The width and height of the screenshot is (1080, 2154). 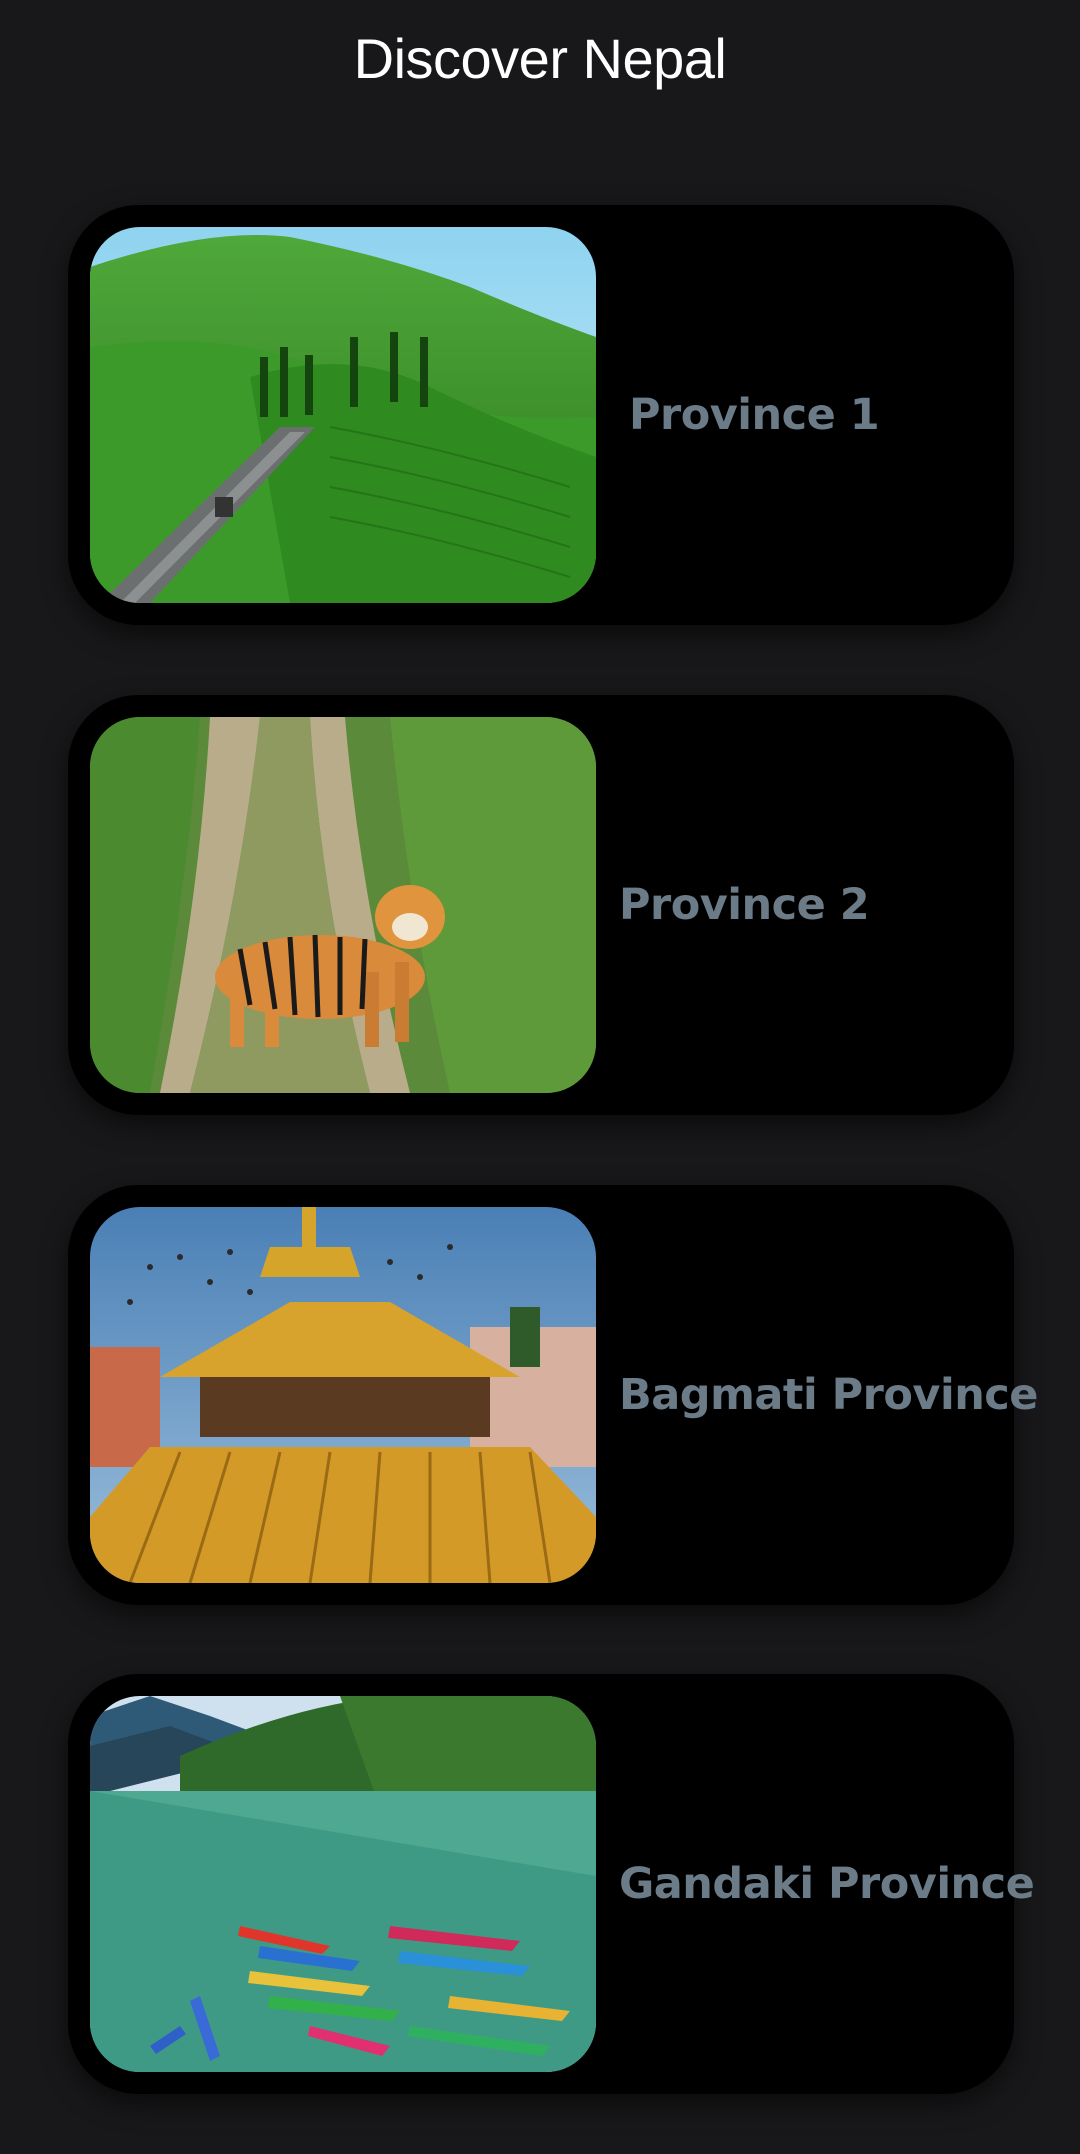 What do you see at coordinates (343, 415) in the screenshot?
I see `province-1-image` at bounding box center [343, 415].